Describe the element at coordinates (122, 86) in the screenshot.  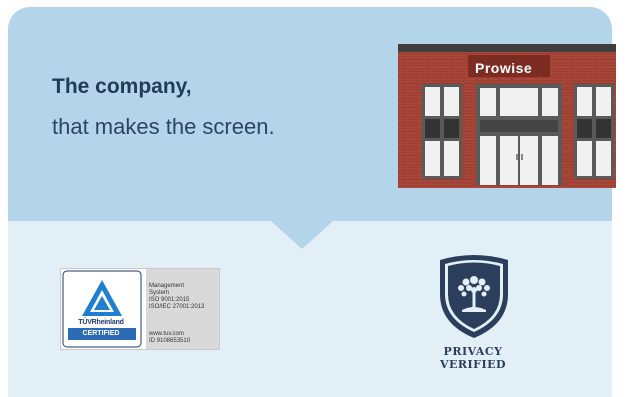
I see `headline: The company,` at that location.